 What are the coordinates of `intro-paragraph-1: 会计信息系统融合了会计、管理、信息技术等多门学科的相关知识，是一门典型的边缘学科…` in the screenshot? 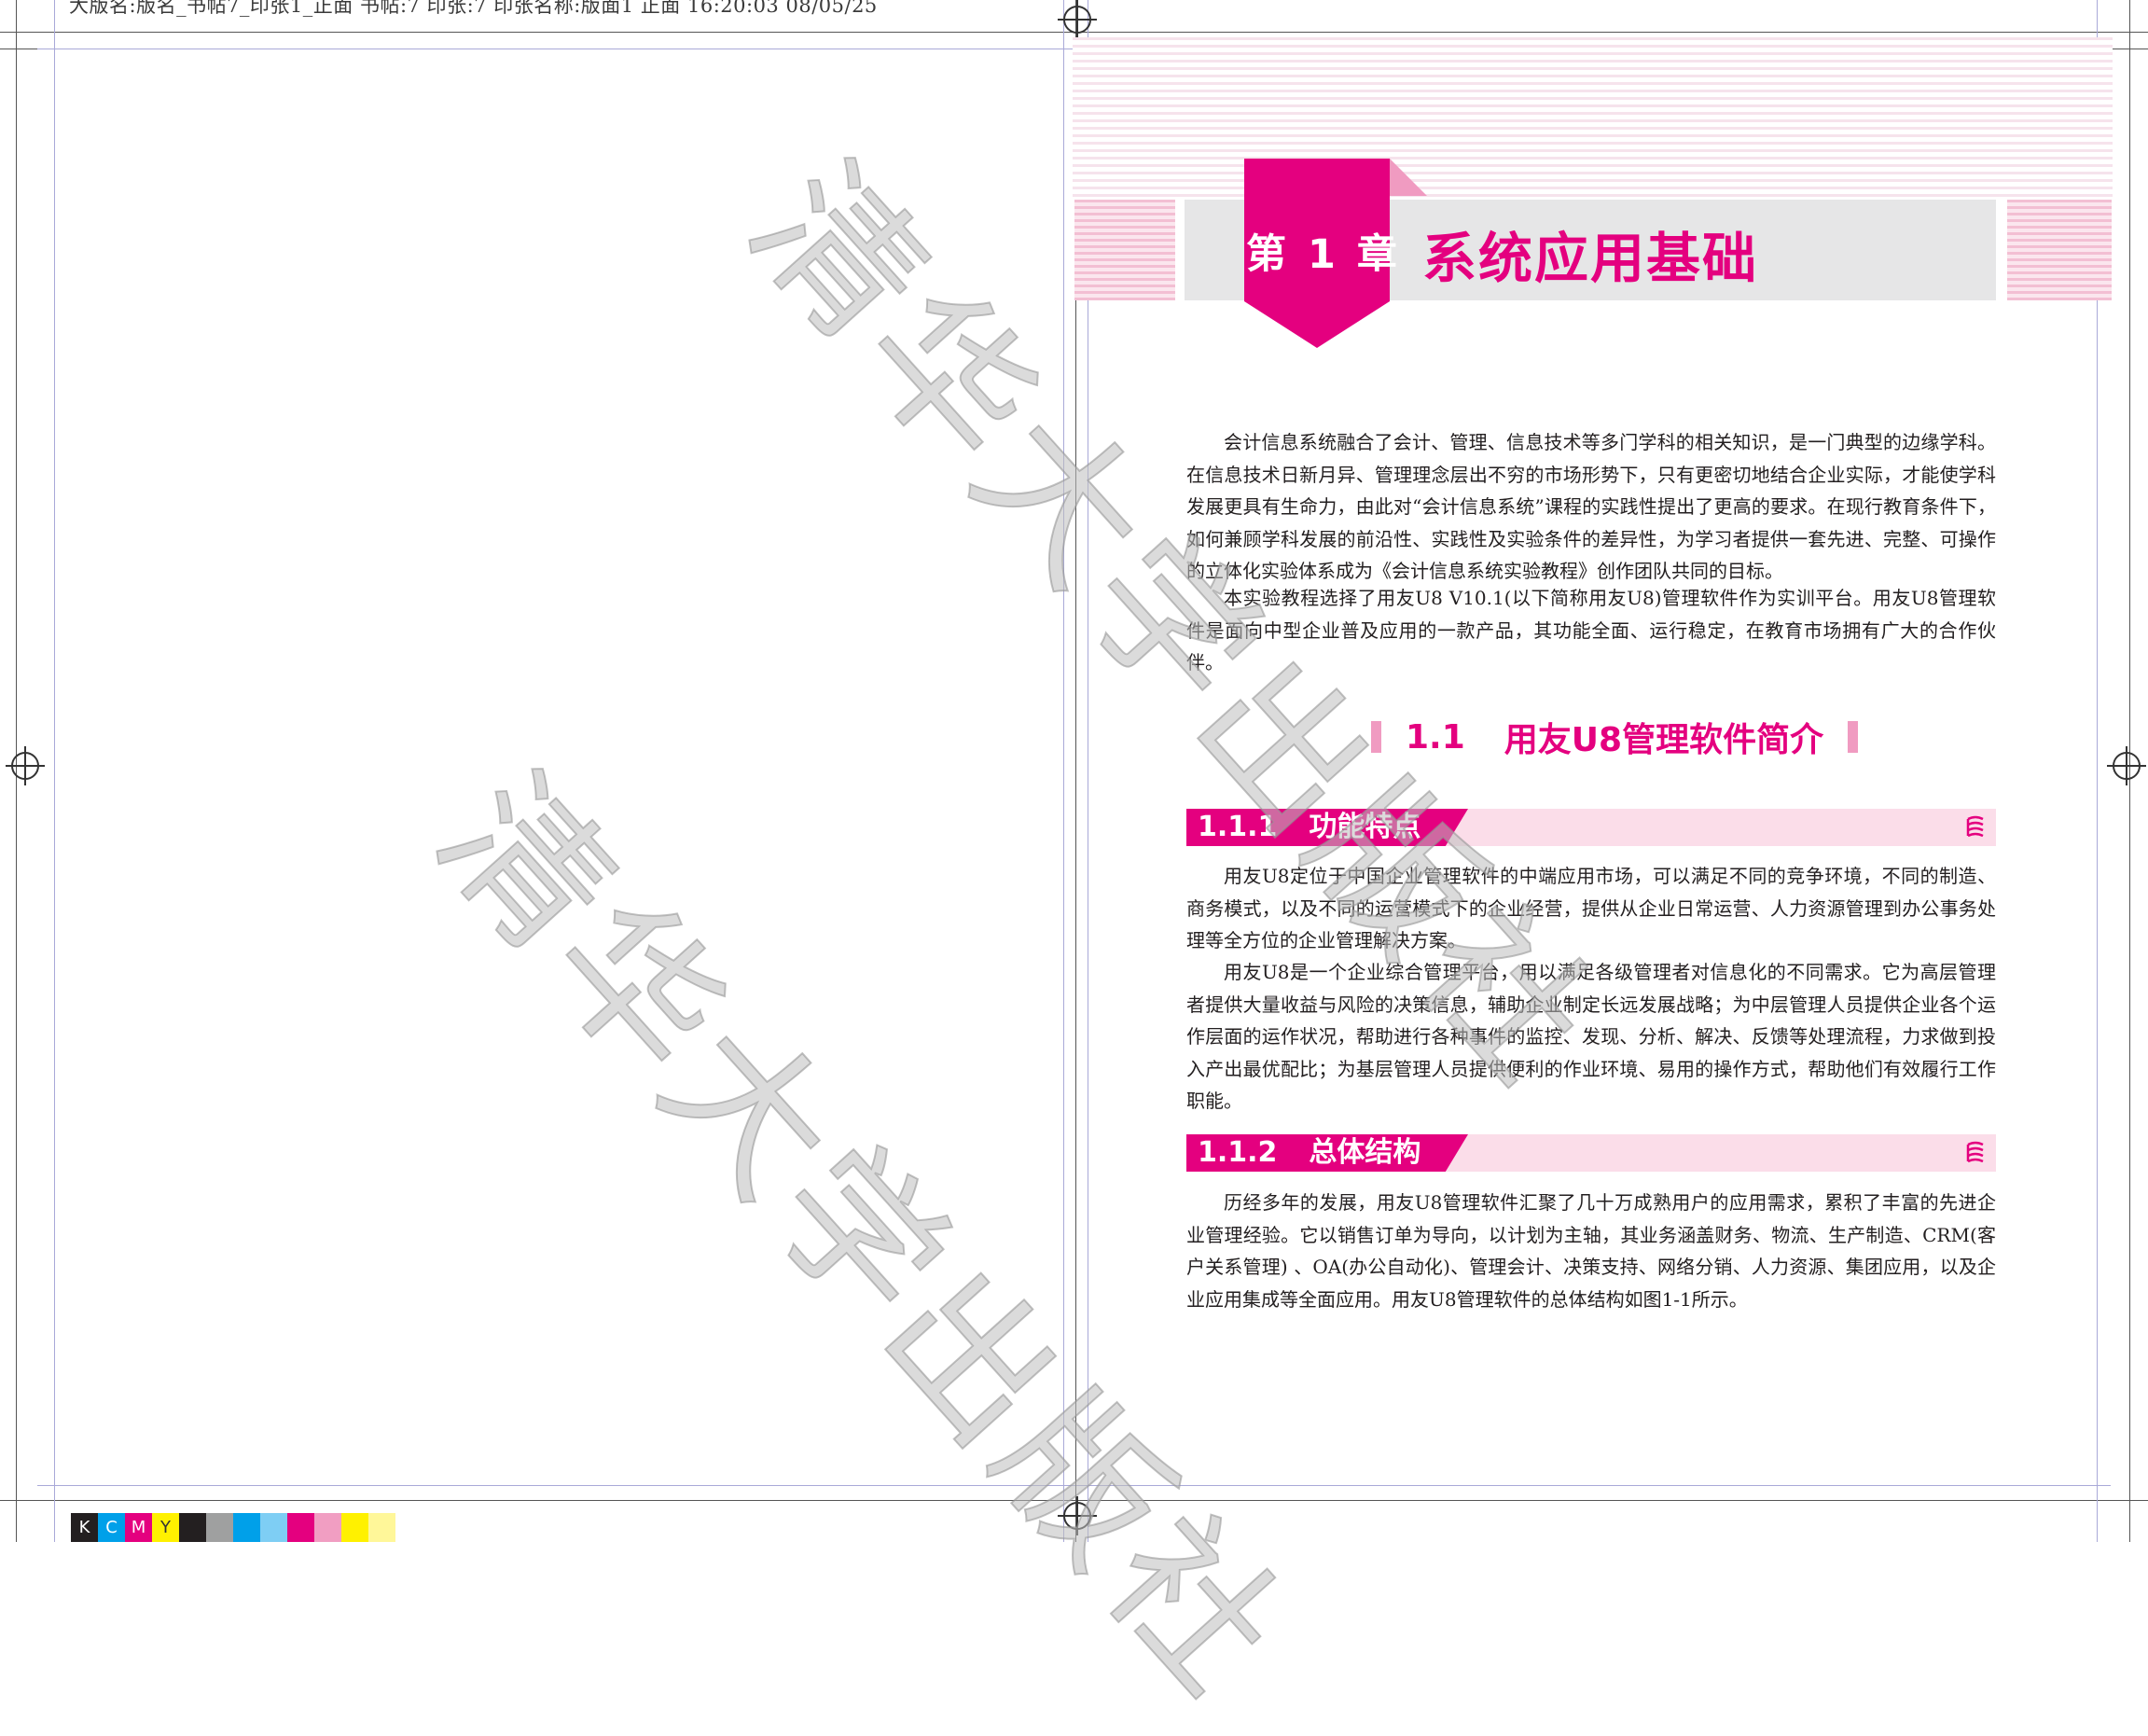 It's located at (1591, 506).